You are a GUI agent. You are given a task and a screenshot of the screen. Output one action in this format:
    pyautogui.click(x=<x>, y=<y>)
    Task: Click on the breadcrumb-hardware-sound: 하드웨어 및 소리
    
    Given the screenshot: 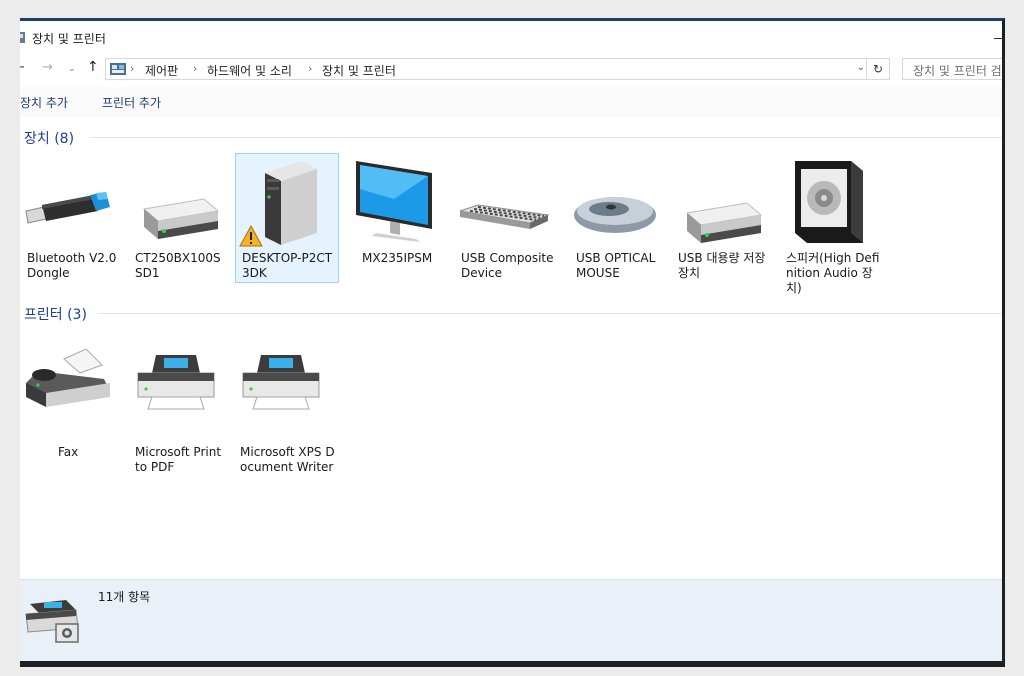 What is the action you would take?
    pyautogui.click(x=249, y=70)
    